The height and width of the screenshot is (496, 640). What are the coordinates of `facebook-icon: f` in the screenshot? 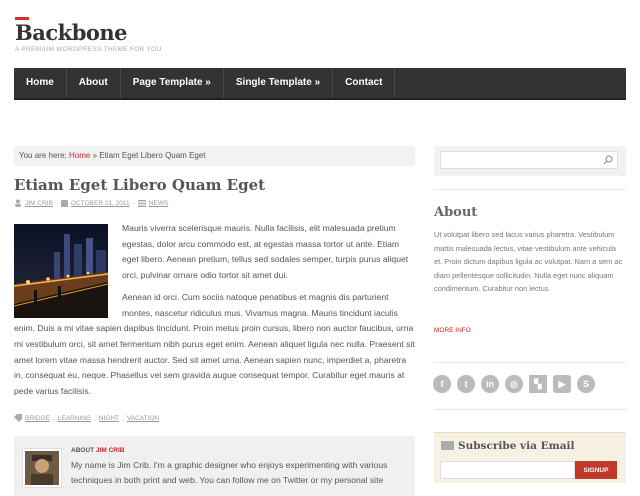 It's located at (442, 384).